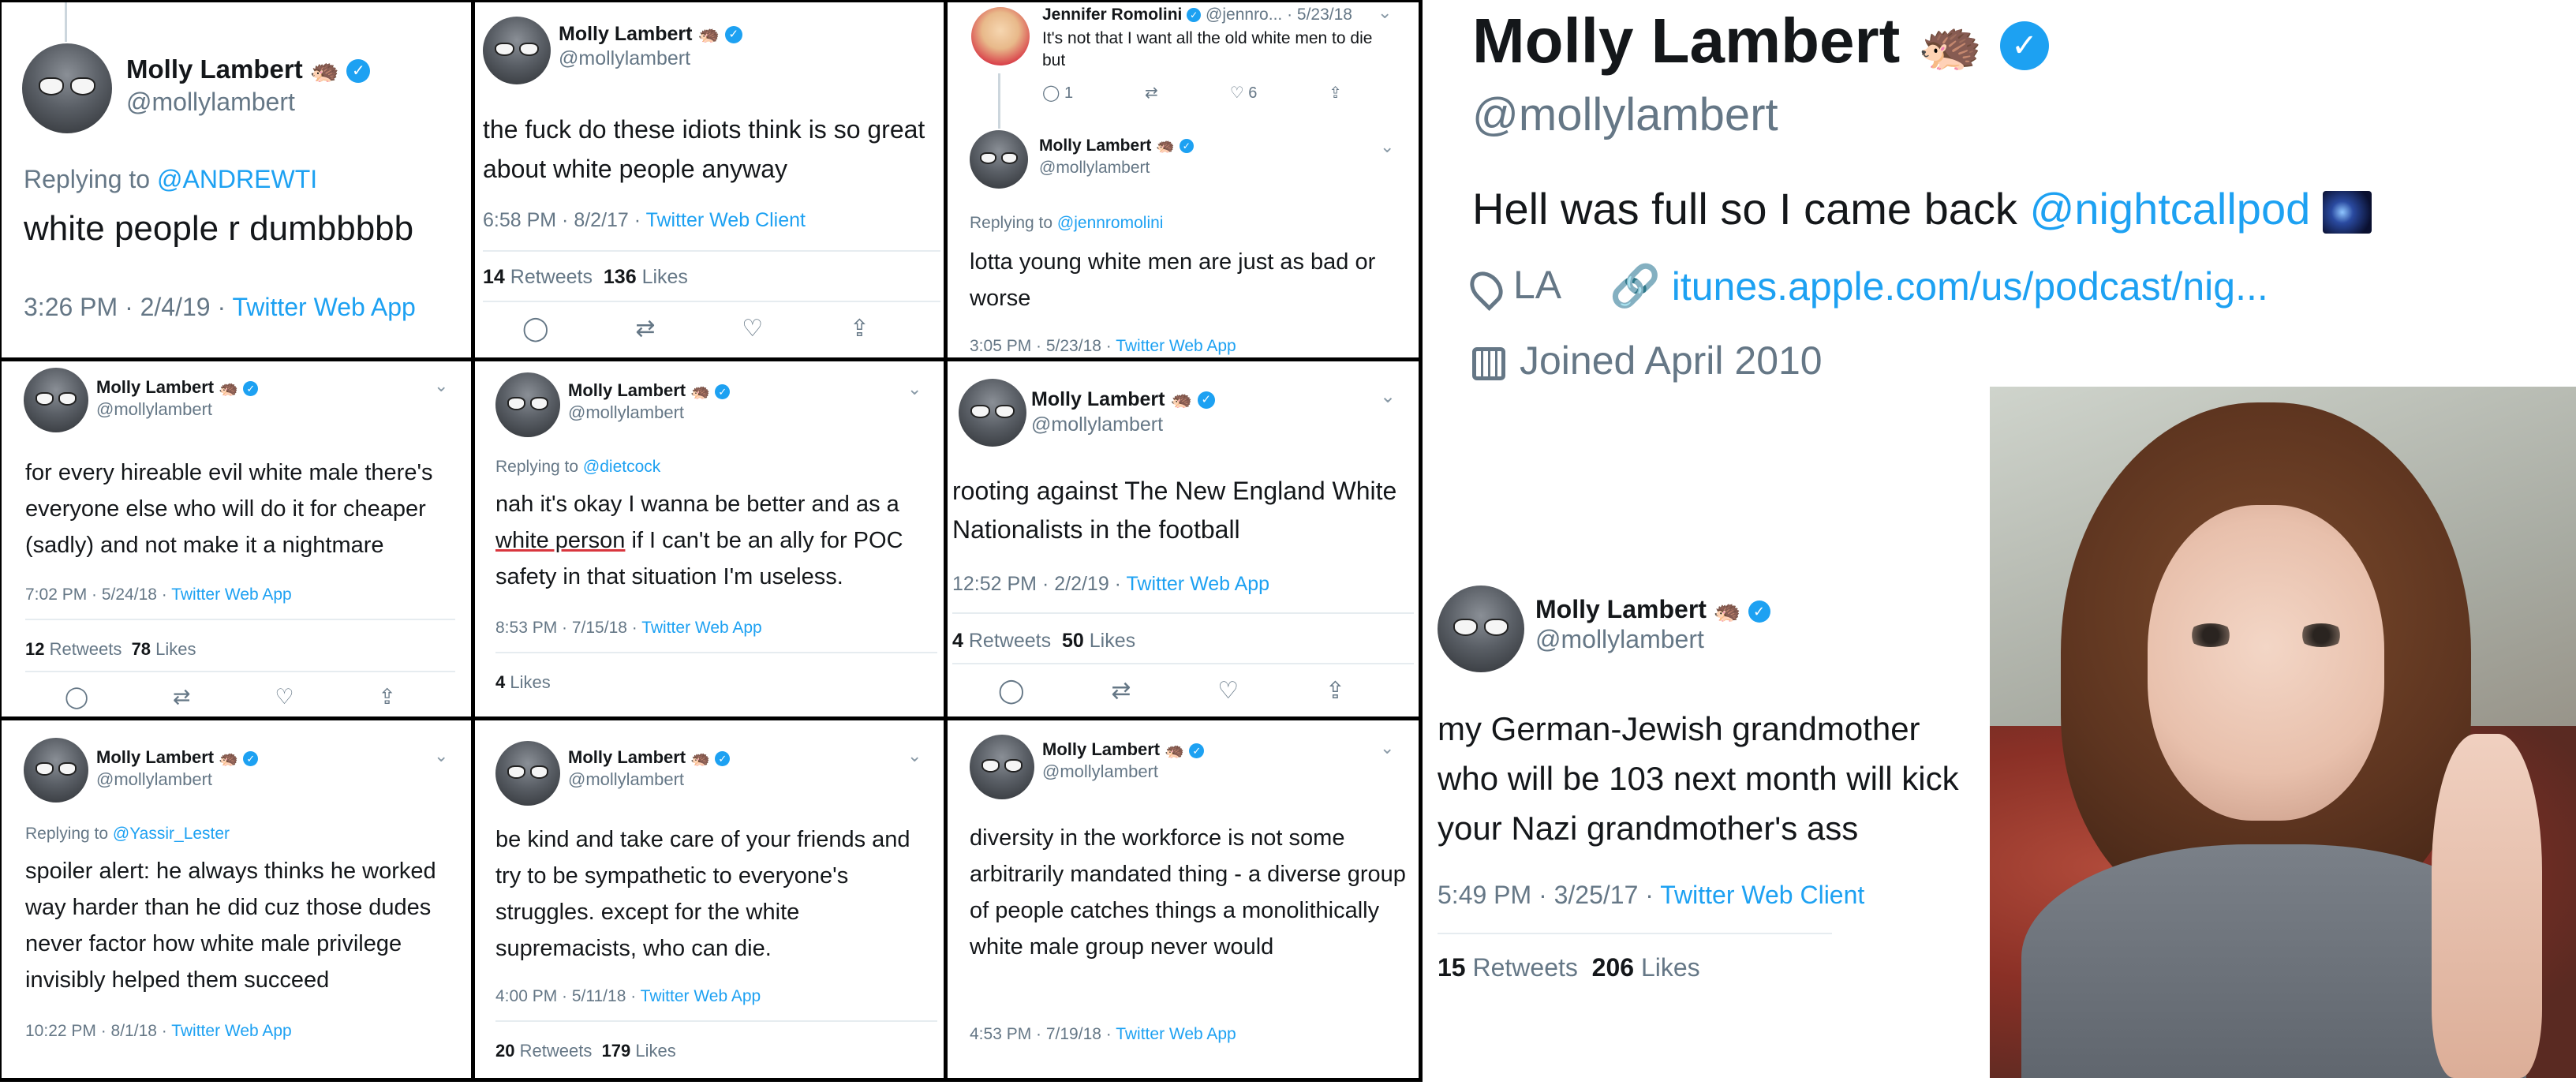 The width and height of the screenshot is (2576, 1085). Describe the element at coordinates (620, 277) in the screenshot. I see `like-count: 136` at that location.